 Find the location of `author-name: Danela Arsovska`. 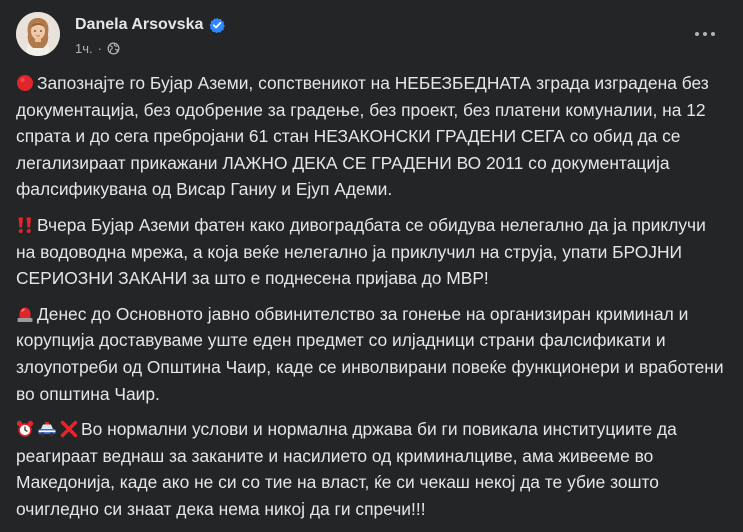

author-name: Danela Arsovska is located at coordinates (139, 25).